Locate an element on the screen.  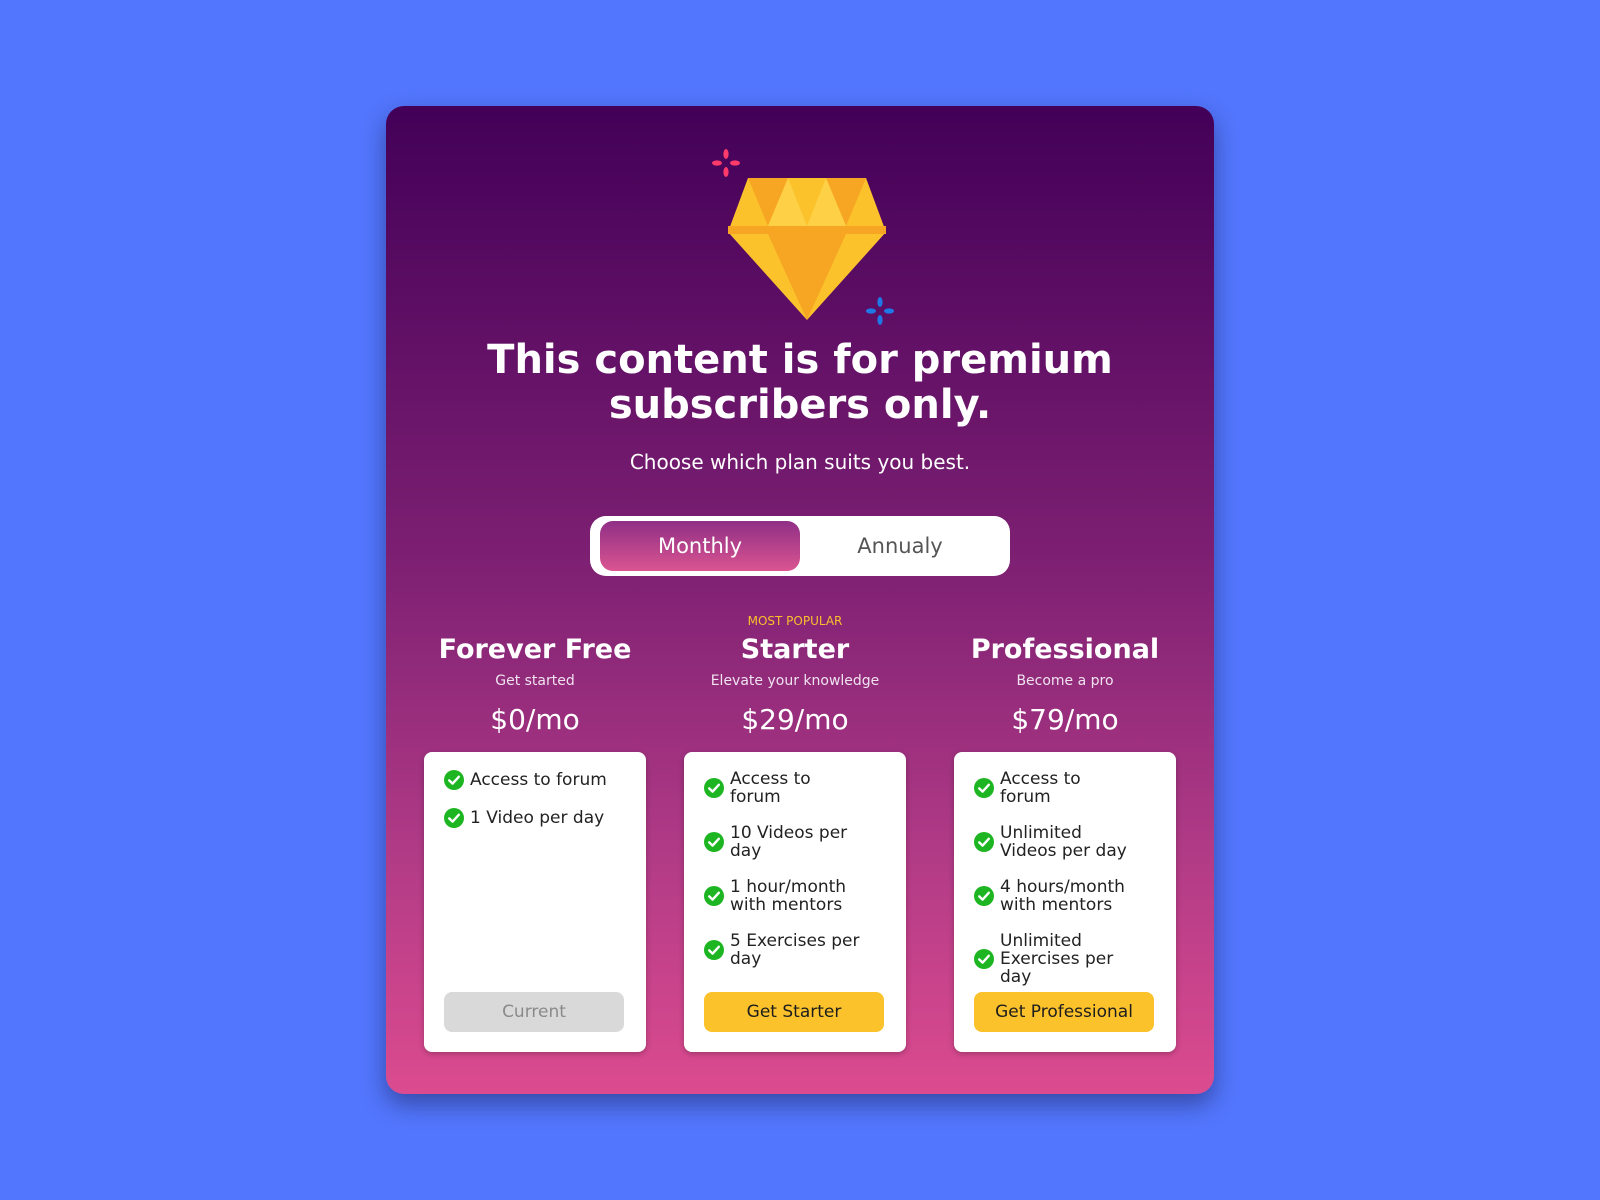
feature-item: 1 Video per day is located at coordinates (536, 818).